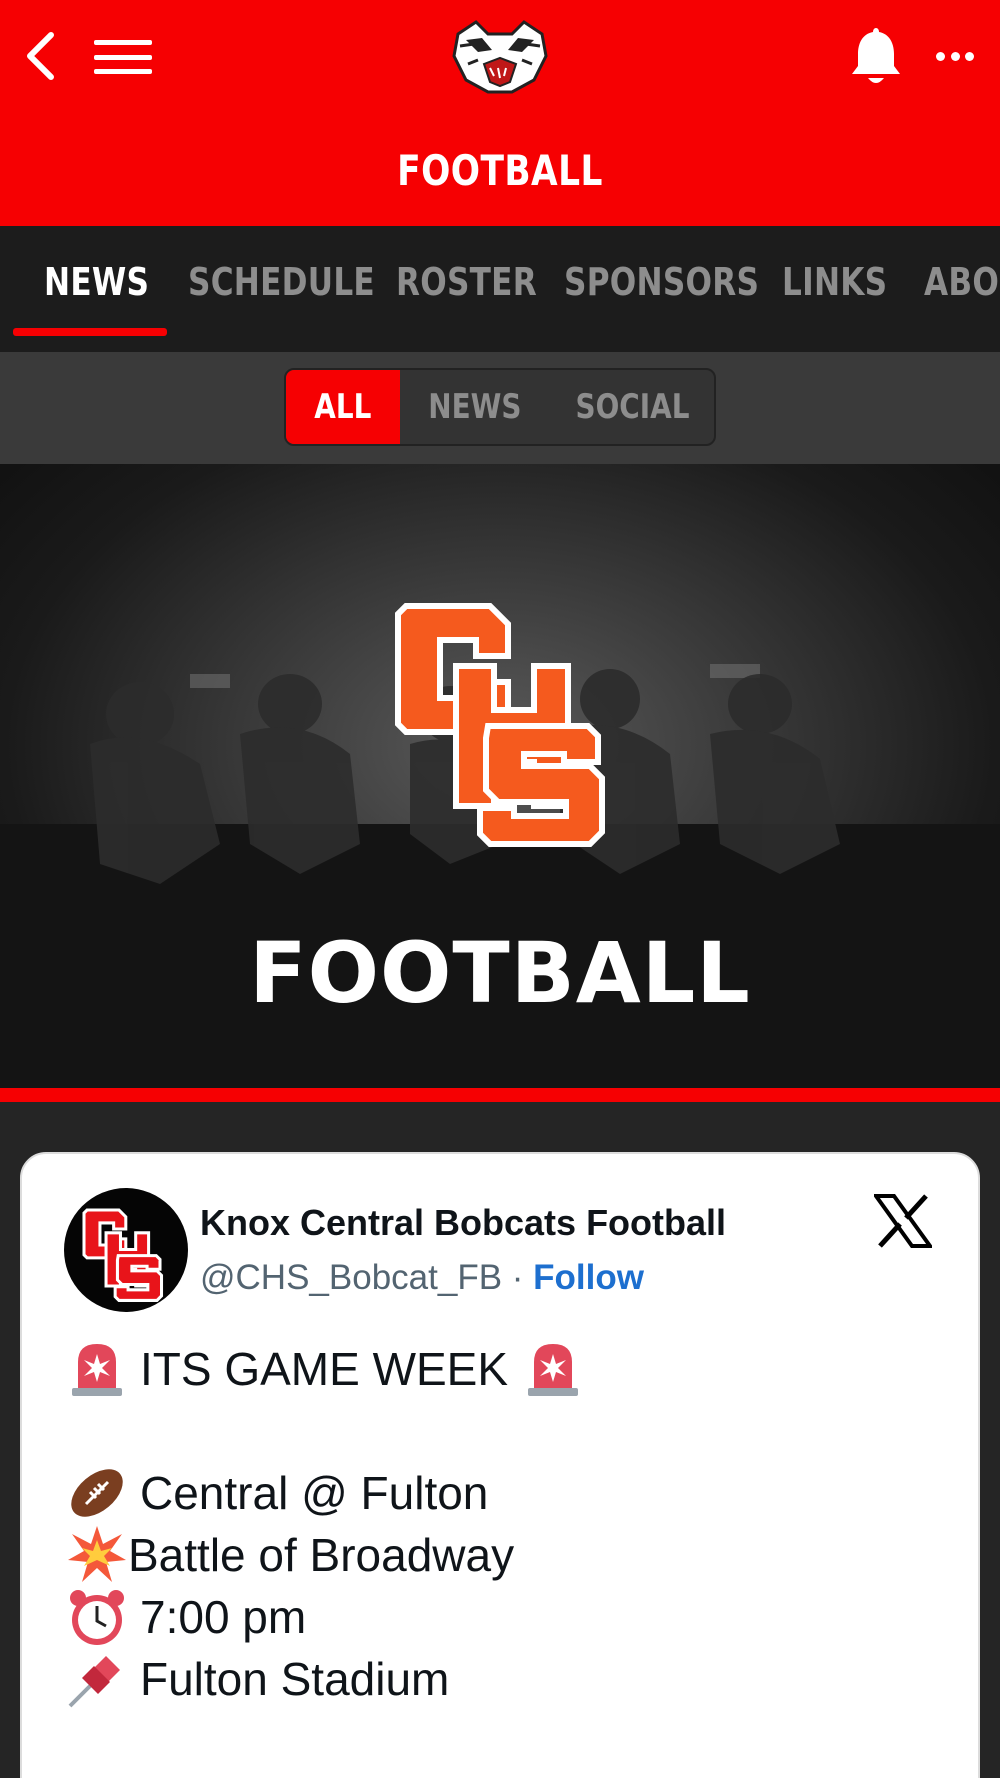 This screenshot has width=1000, height=1778. What do you see at coordinates (314, 1493) in the screenshot?
I see `tweet-line-text: Central @ Fulton` at bounding box center [314, 1493].